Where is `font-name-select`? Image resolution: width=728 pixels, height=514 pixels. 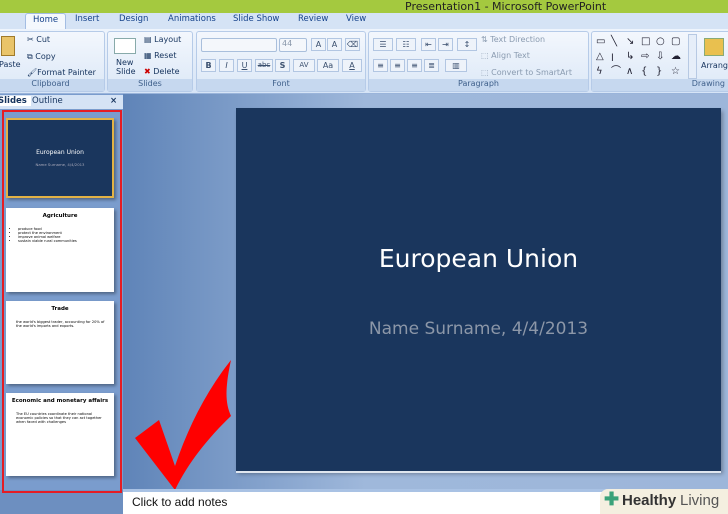 font-name-select is located at coordinates (239, 45).